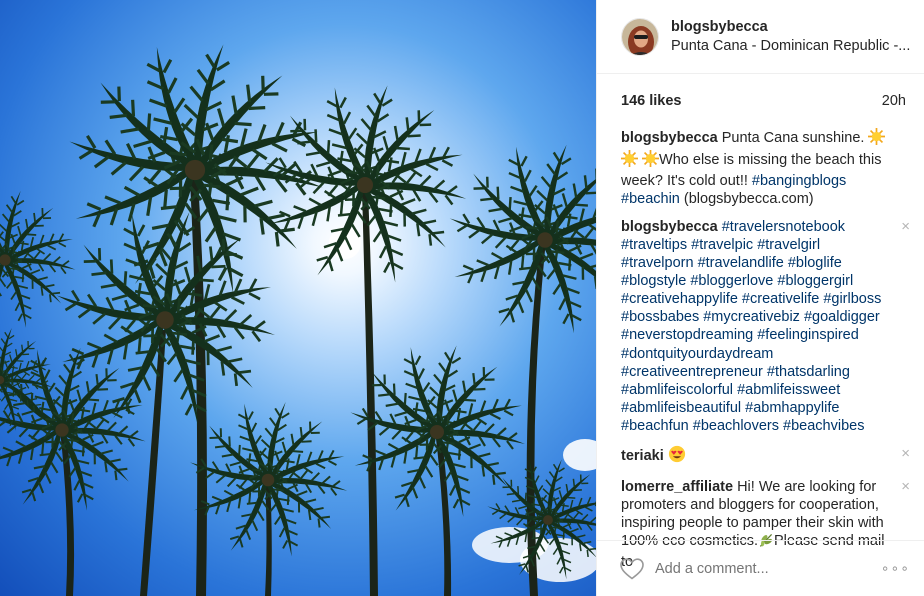  I want to click on hashtag-link: #travelporn, so click(657, 263).